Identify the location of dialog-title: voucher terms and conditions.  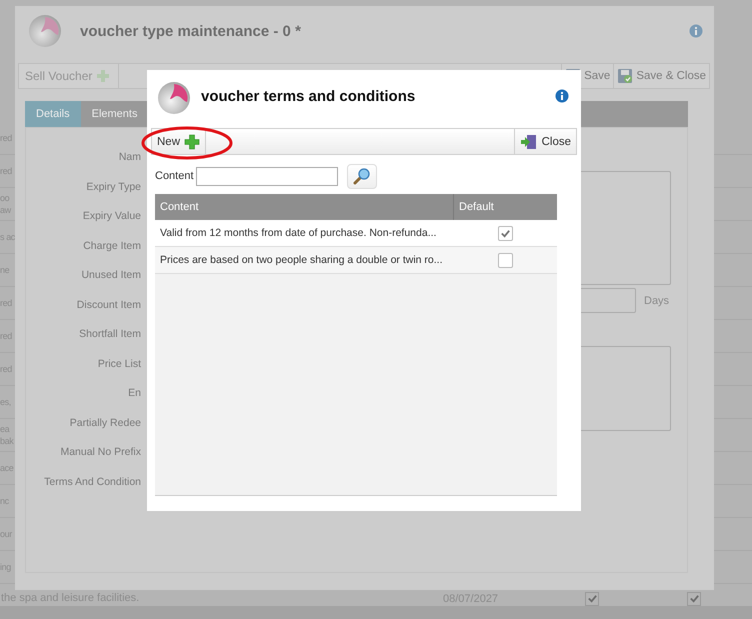
(308, 96).